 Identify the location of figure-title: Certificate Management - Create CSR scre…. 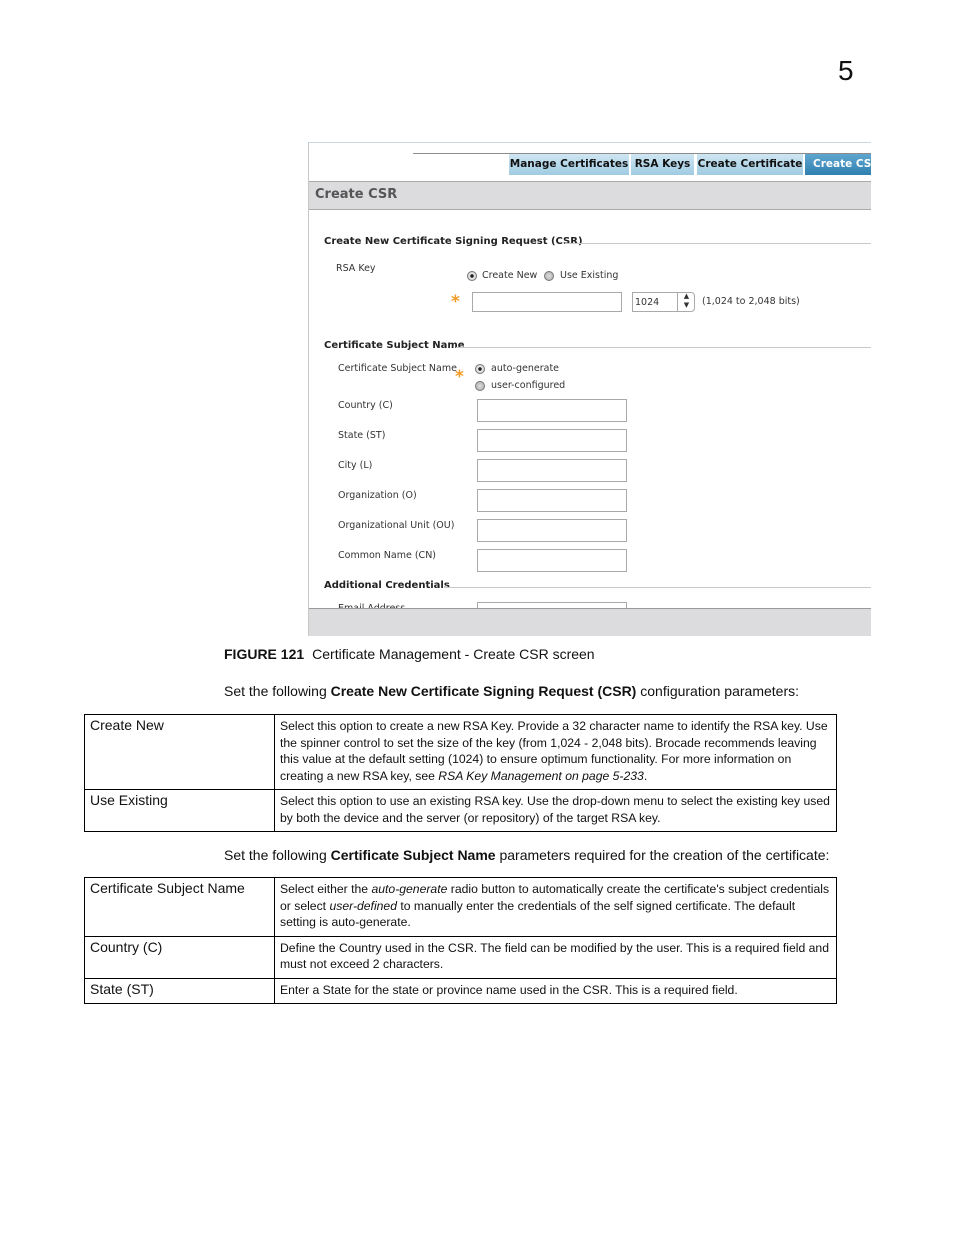
(453, 654).